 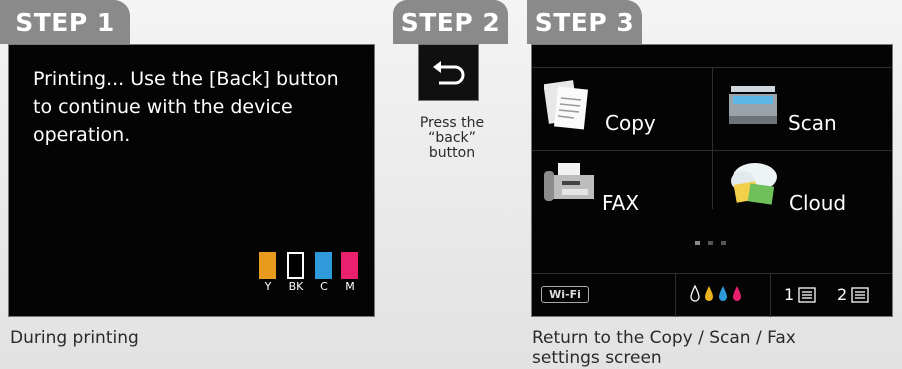 I want to click on scan-menu-item: Scan, so click(x=803, y=109).